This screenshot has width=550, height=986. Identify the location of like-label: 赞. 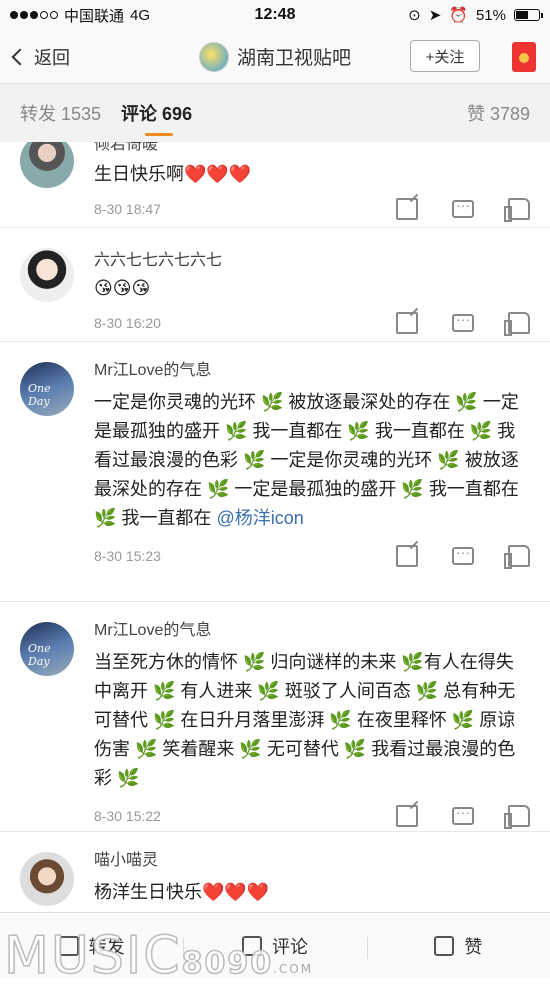
(473, 946).